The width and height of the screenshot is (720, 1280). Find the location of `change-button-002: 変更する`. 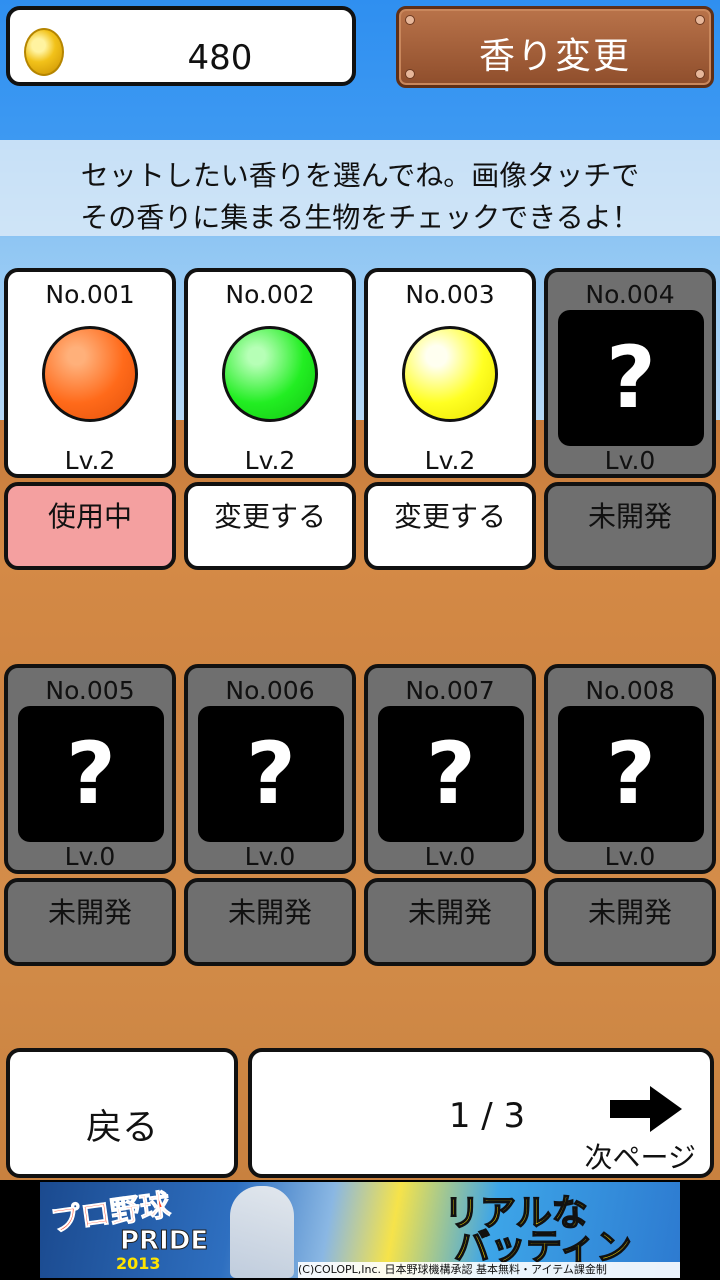

change-button-002: 変更する is located at coordinates (270, 526).